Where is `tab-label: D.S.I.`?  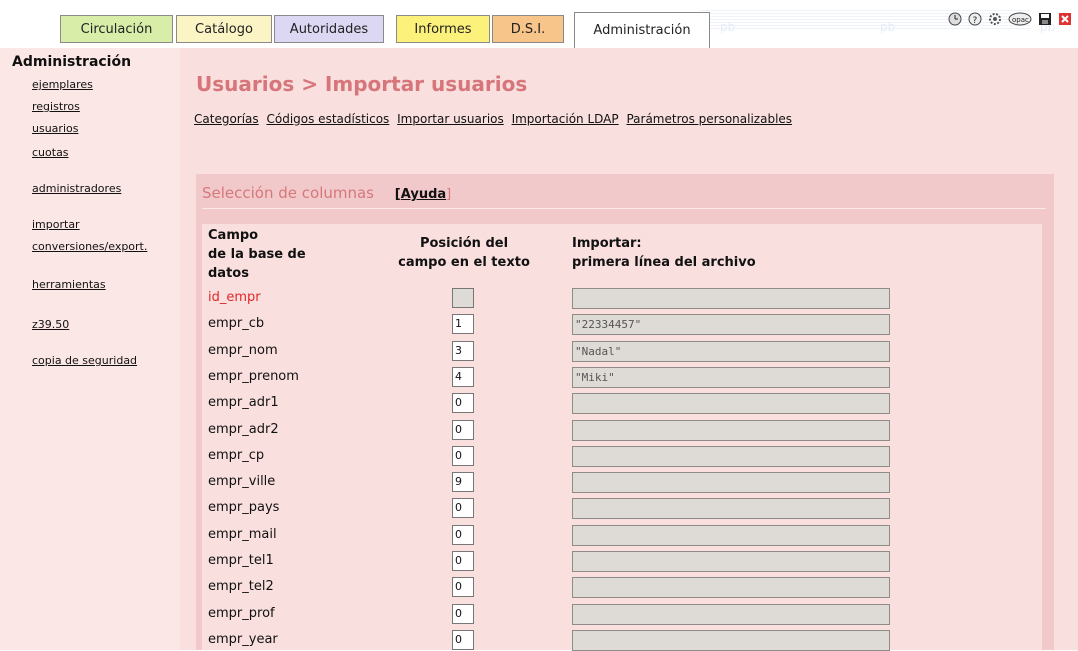
tab-label: D.S.I. is located at coordinates (528, 29).